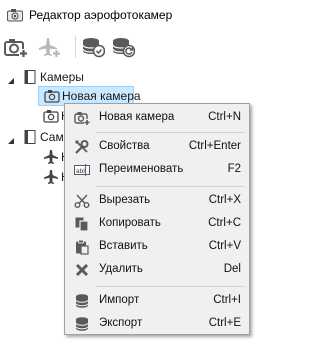 Image resolution: width=320 pixels, height=340 pixels. What do you see at coordinates (82, 201) in the screenshot?
I see `scissors-icon` at bounding box center [82, 201].